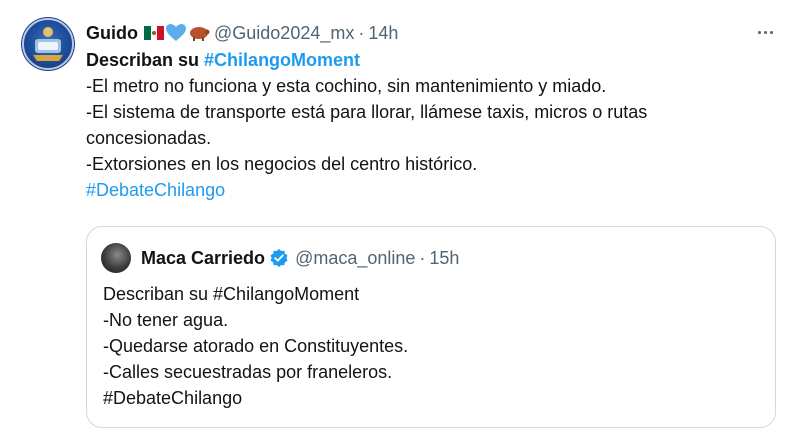 The image size is (800, 448). What do you see at coordinates (166, 320) in the screenshot?
I see `quoted-line-2: -No tener agua.` at bounding box center [166, 320].